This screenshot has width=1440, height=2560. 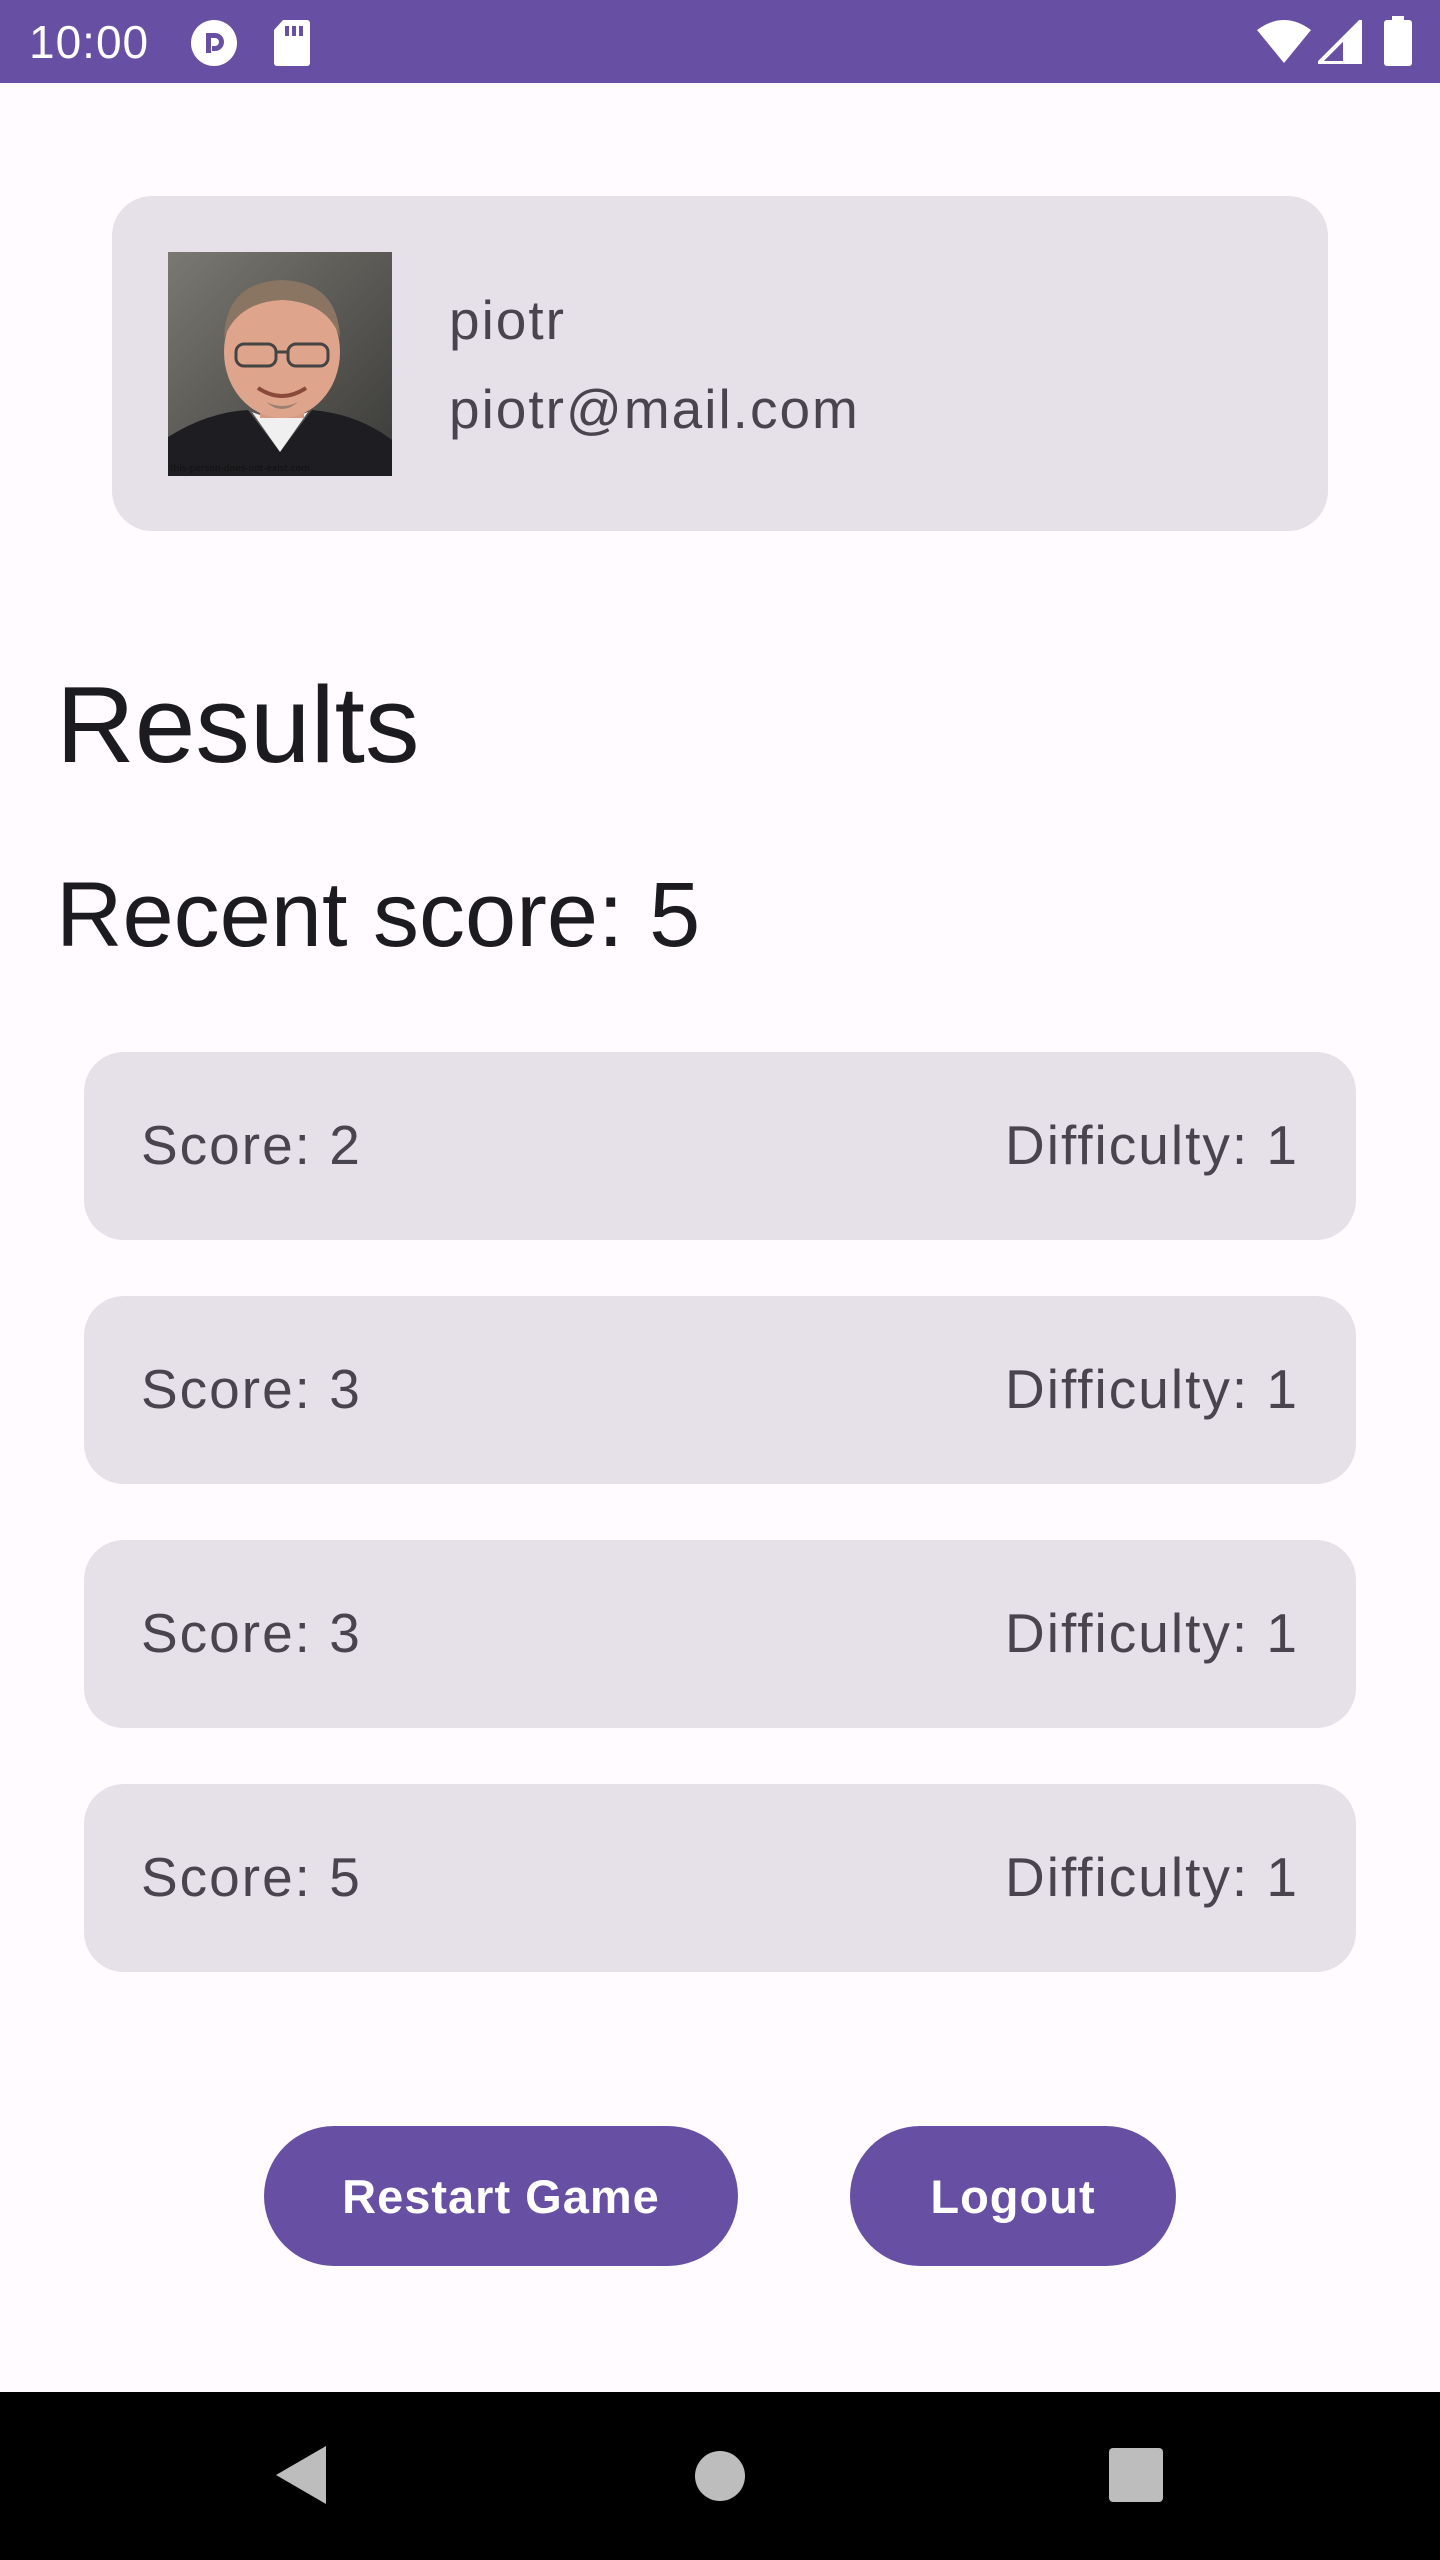 What do you see at coordinates (238, 725) in the screenshot?
I see `page-title: Results` at bounding box center [238, 725].